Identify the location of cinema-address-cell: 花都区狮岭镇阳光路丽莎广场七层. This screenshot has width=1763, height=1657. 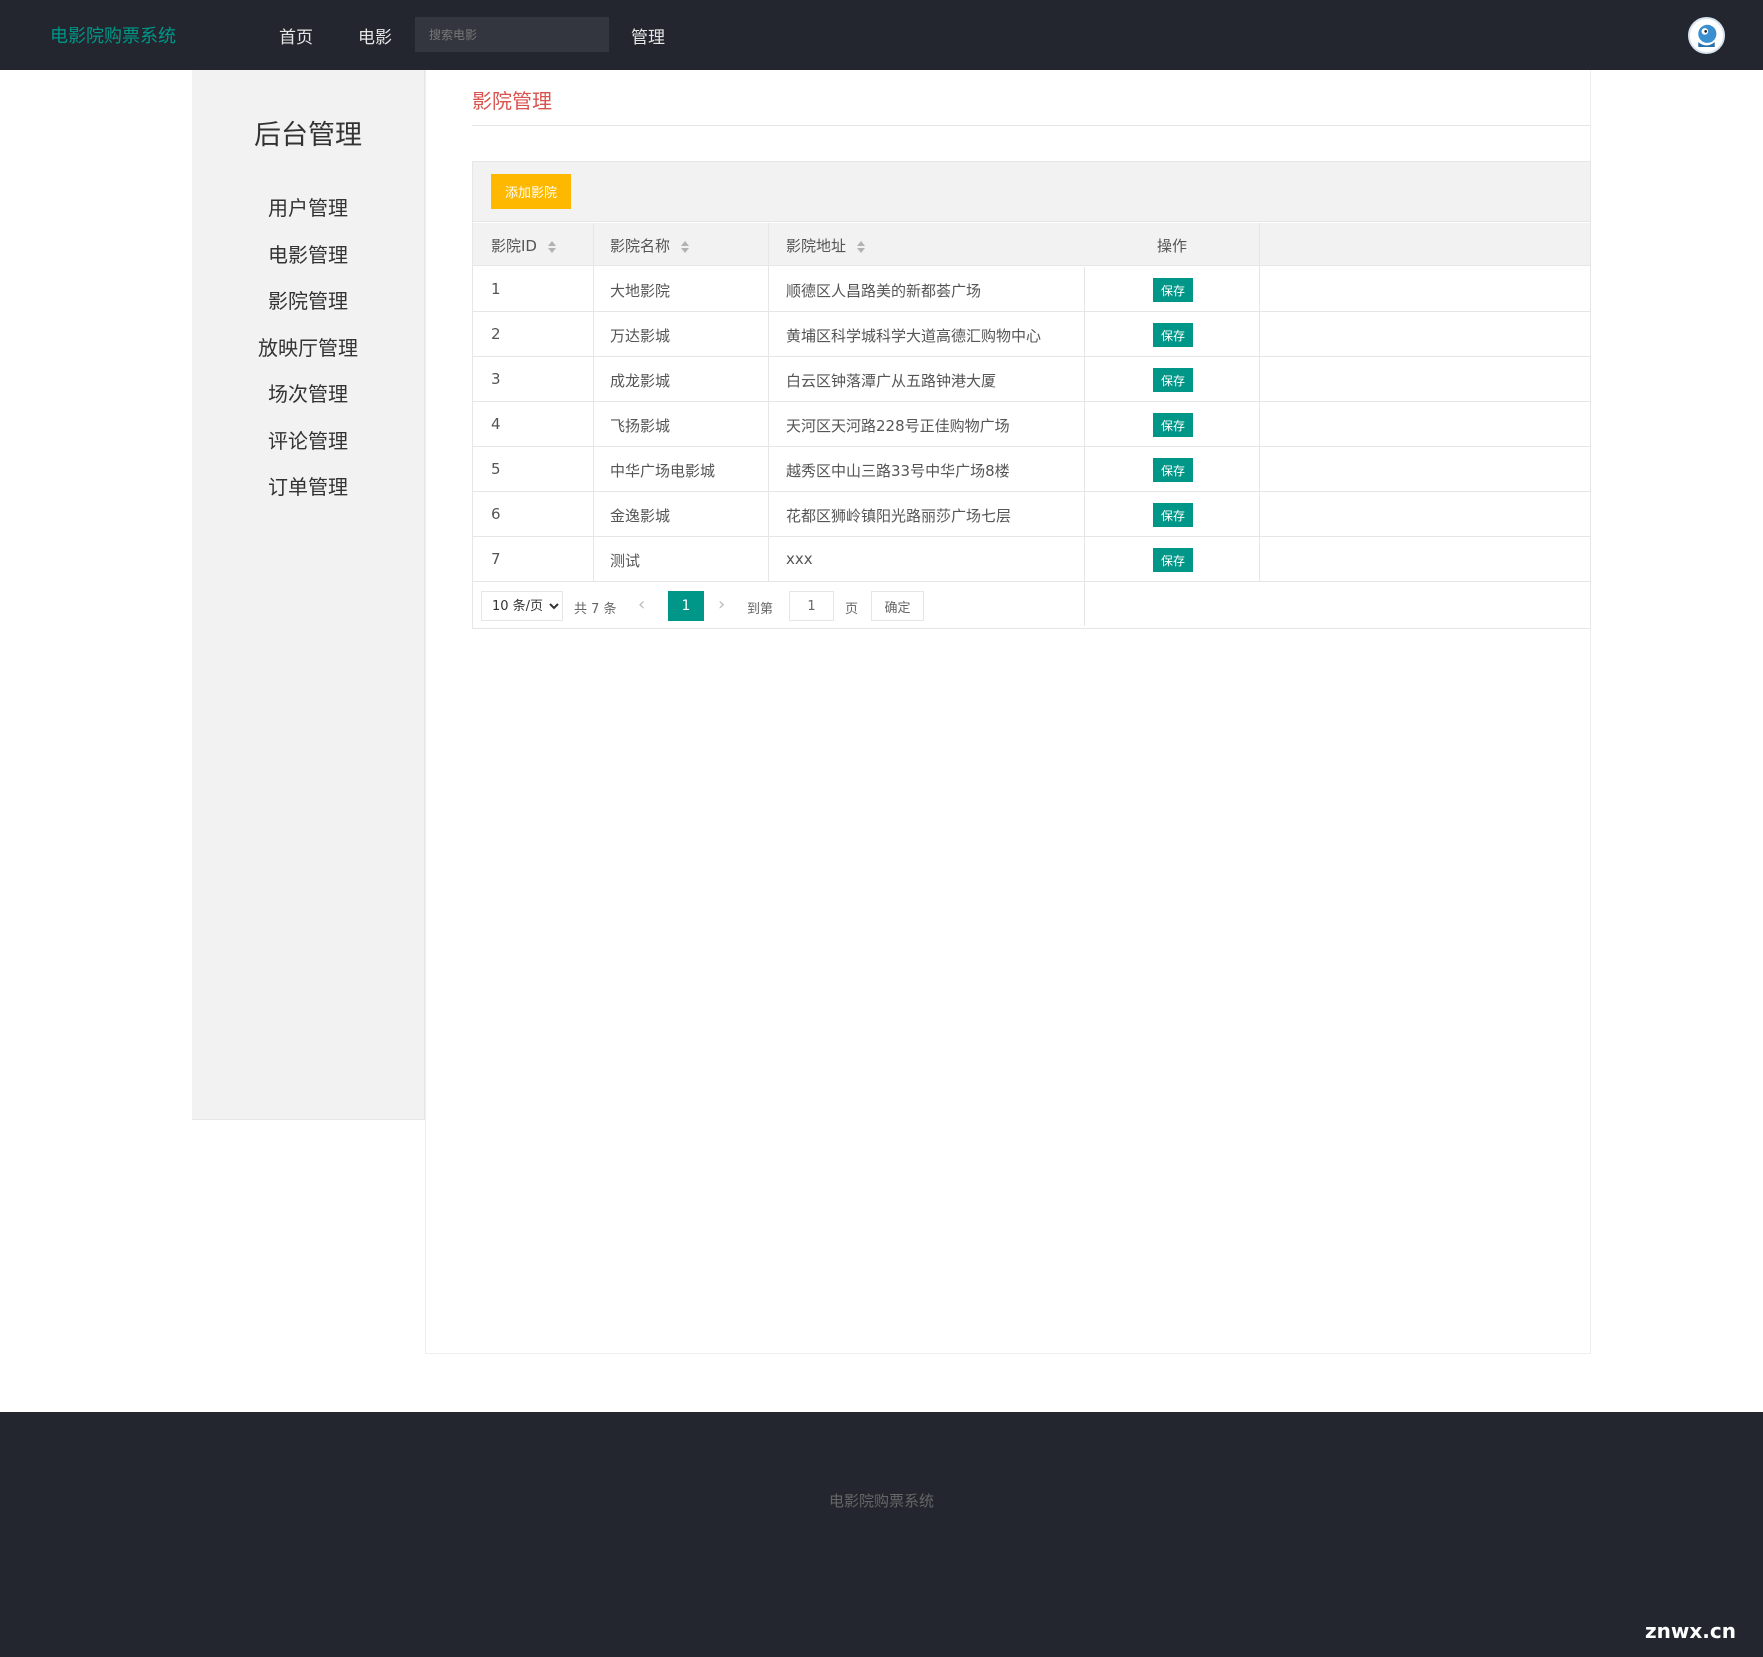
(899, 516).